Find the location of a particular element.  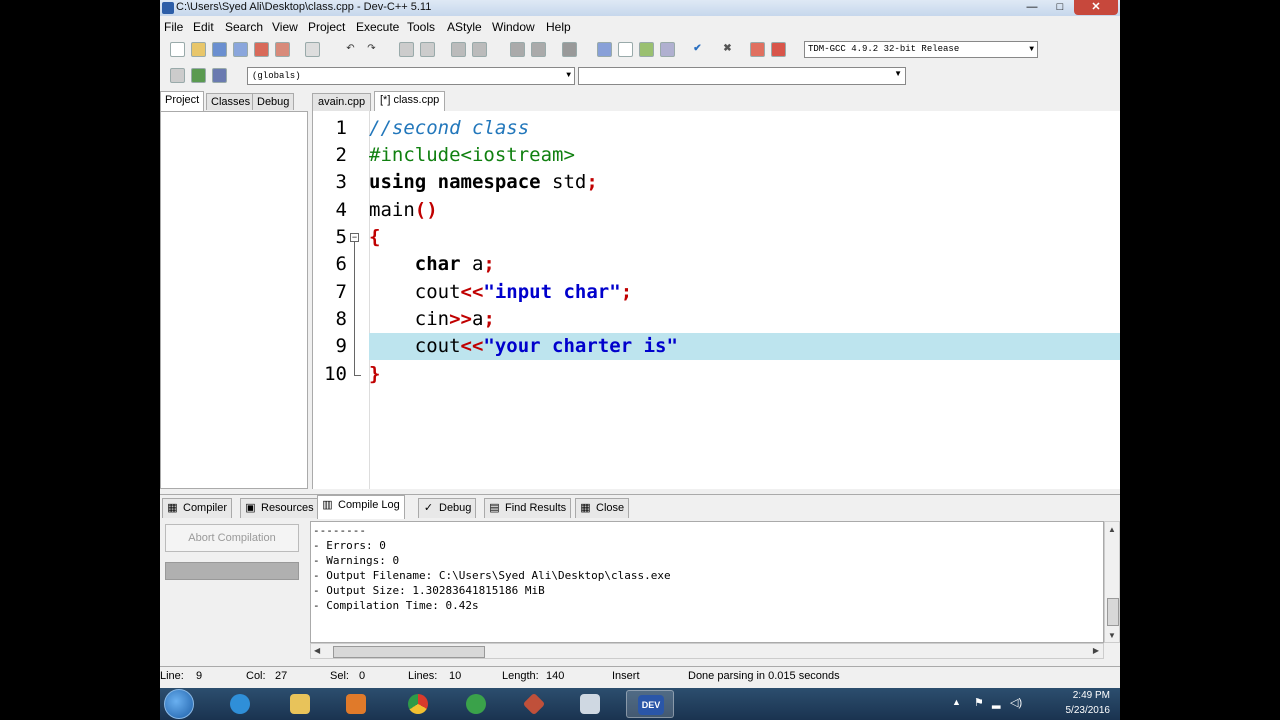

tab-avain-cpp: avain.cpp is located at coordinates (342, 102).